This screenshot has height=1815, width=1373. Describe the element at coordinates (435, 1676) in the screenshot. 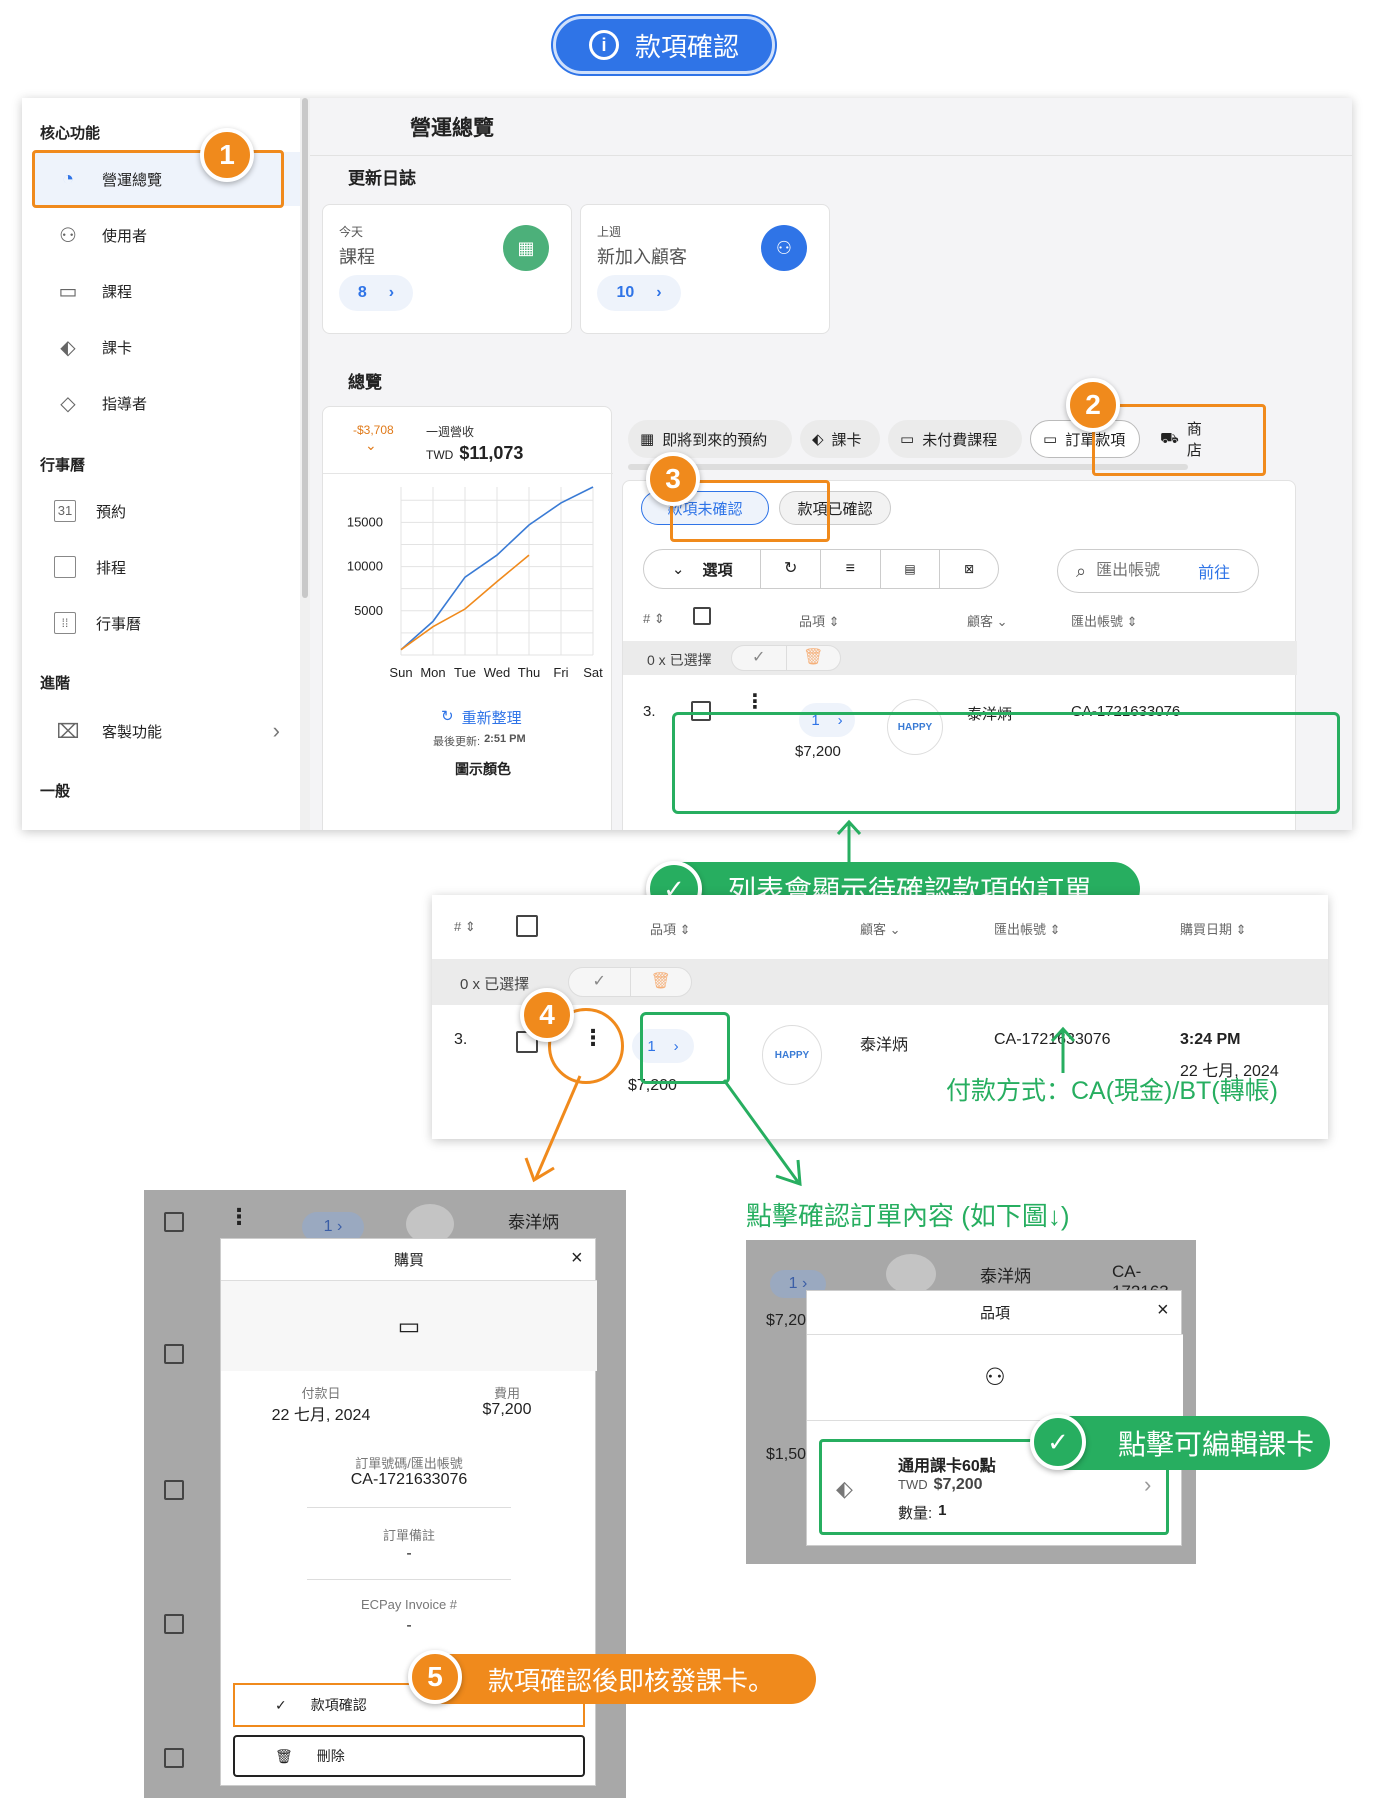

I see `badge-number: 5` at that location.